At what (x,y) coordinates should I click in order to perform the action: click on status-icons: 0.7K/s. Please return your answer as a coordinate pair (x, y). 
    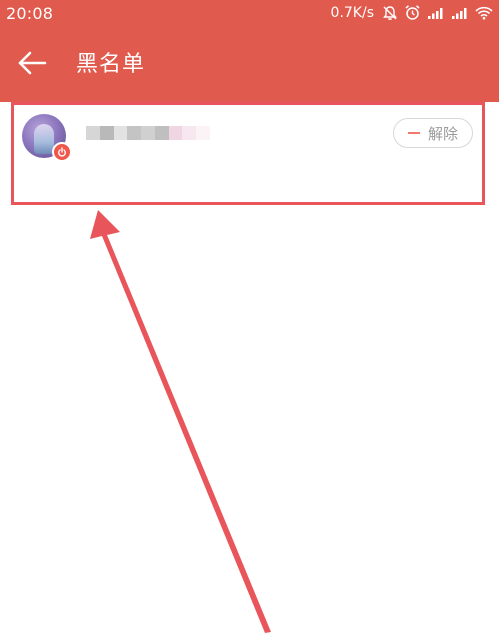
    Looking at the image, I should click on (412, 12).